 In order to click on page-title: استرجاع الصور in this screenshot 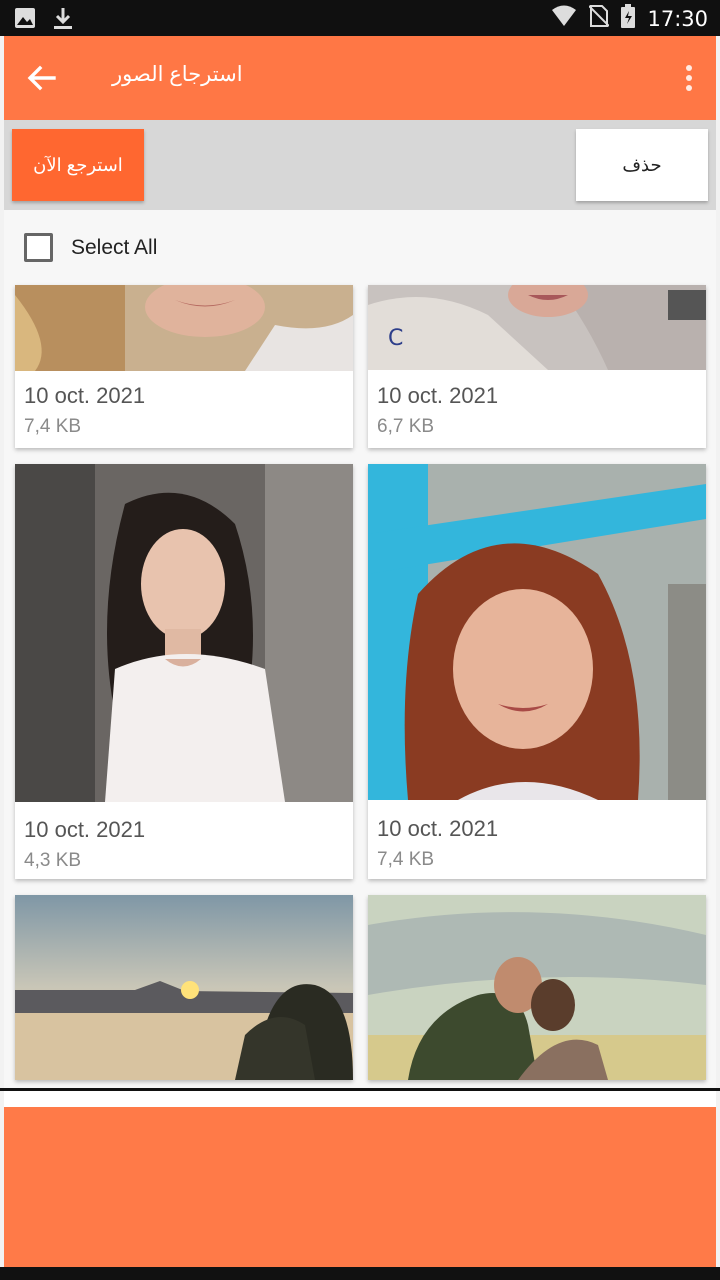, I will do `click(177, 74)`.